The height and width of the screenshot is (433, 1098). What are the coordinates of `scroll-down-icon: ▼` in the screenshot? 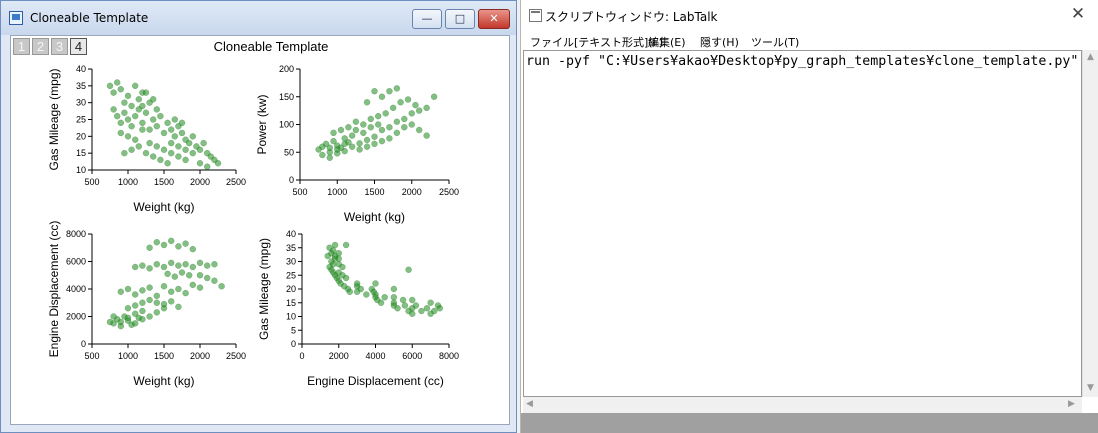 It's located at (1090, 388).